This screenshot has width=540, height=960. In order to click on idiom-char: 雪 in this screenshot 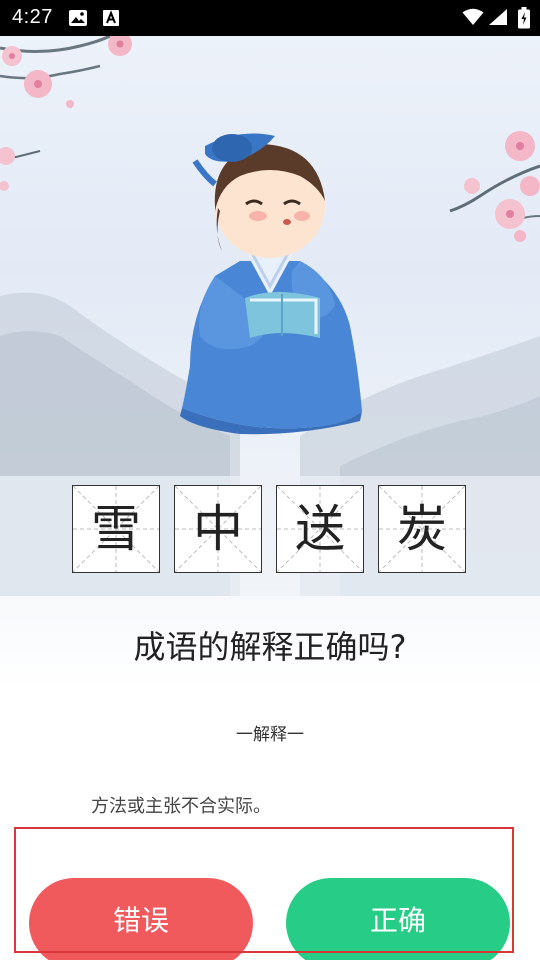, I will do `click(116, 529)`.